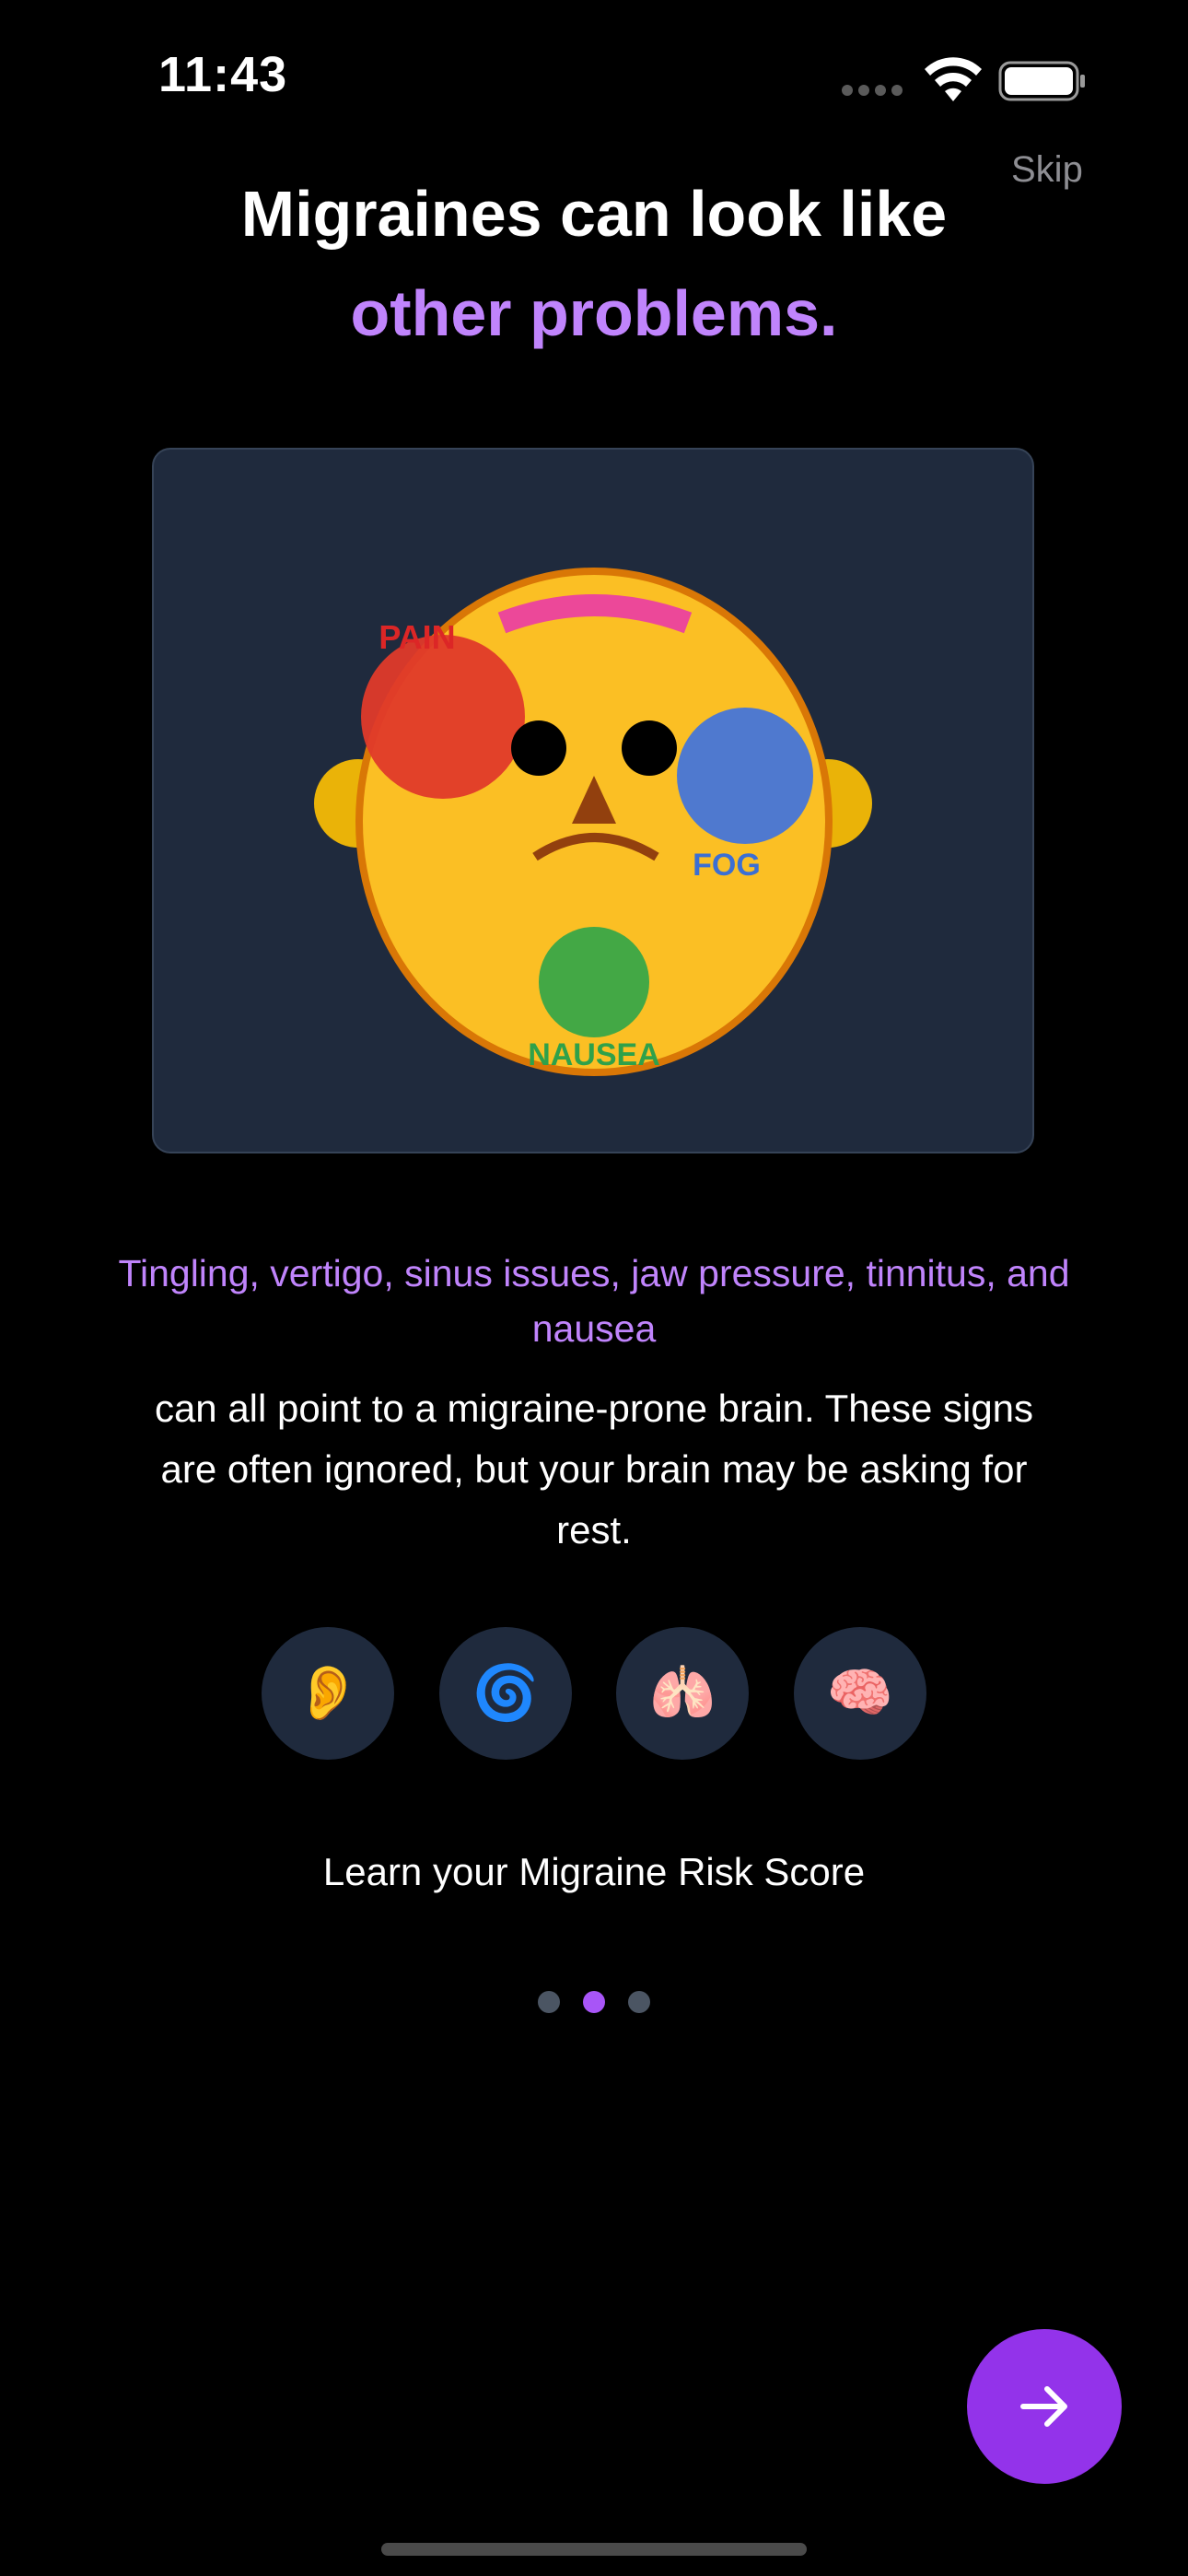 This screenshot has height=2576, width=1188. What do you see at coordinates (683, 1693) in the screenshot?
I see `lungs-icon: 🫁` at bounding box center [683, 1693].